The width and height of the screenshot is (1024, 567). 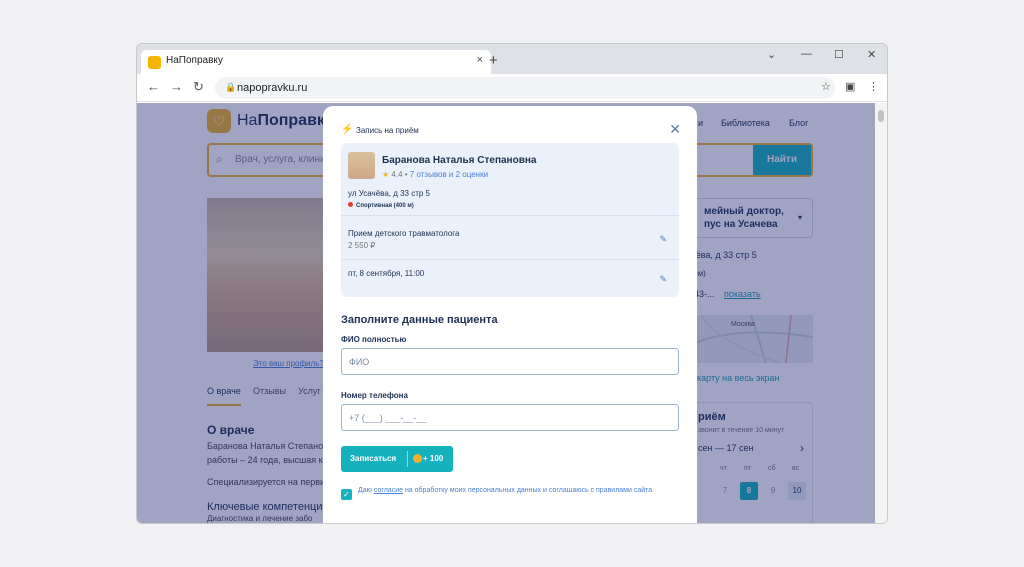 What do you see at coordinates (374, 339) in the screenshot?
I see `fio-label: ФИО полностью` at bounding box center [374, 339].